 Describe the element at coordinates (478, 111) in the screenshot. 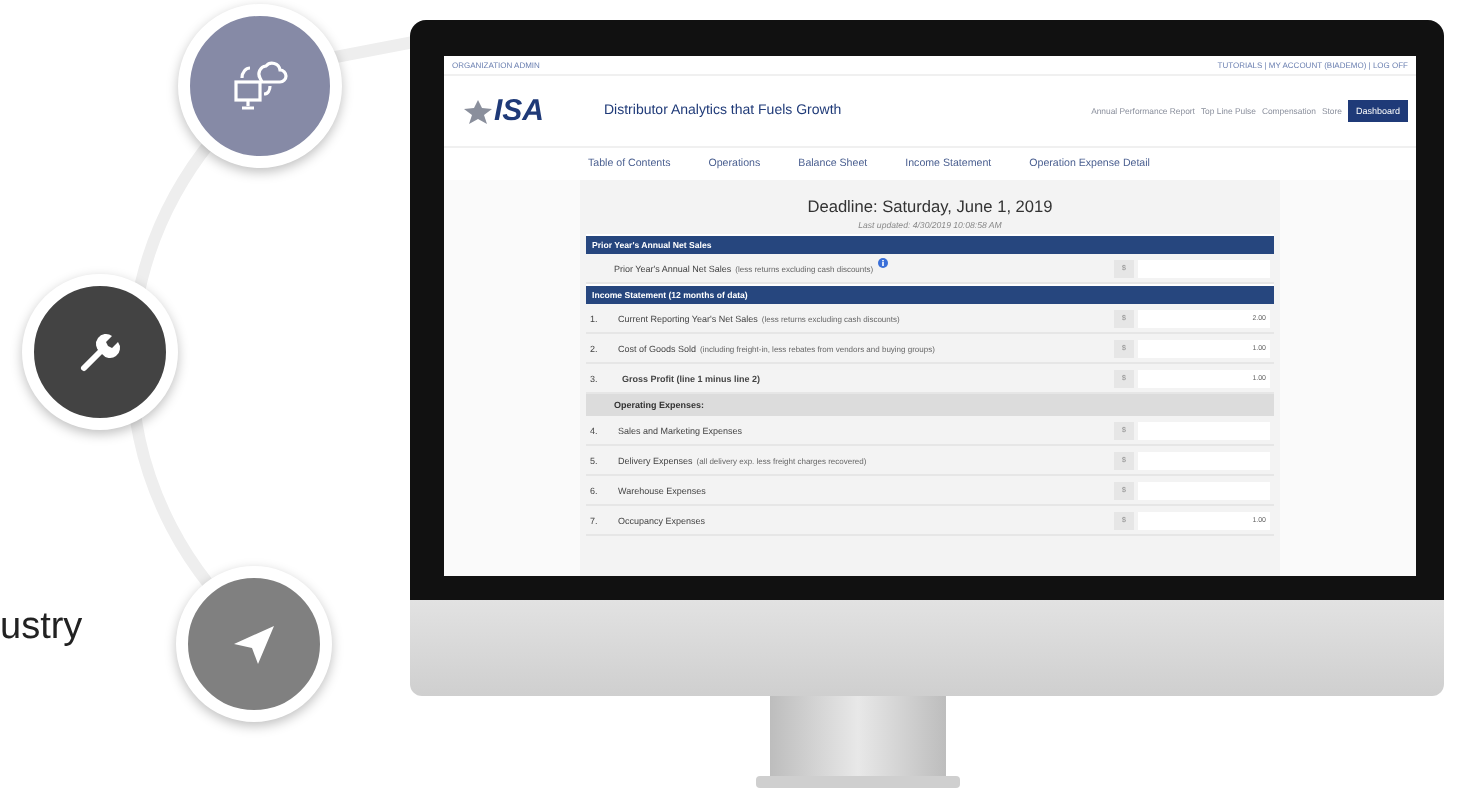

I see `star-logo-icon` at that location.